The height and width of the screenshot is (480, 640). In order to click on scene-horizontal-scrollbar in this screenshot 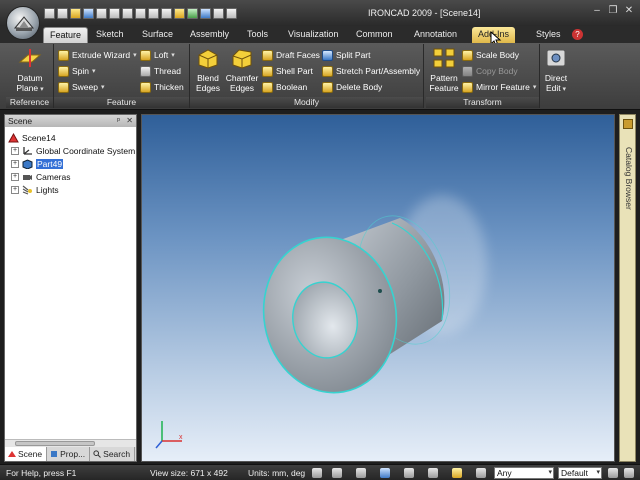, I will do `click(70, 443)`.